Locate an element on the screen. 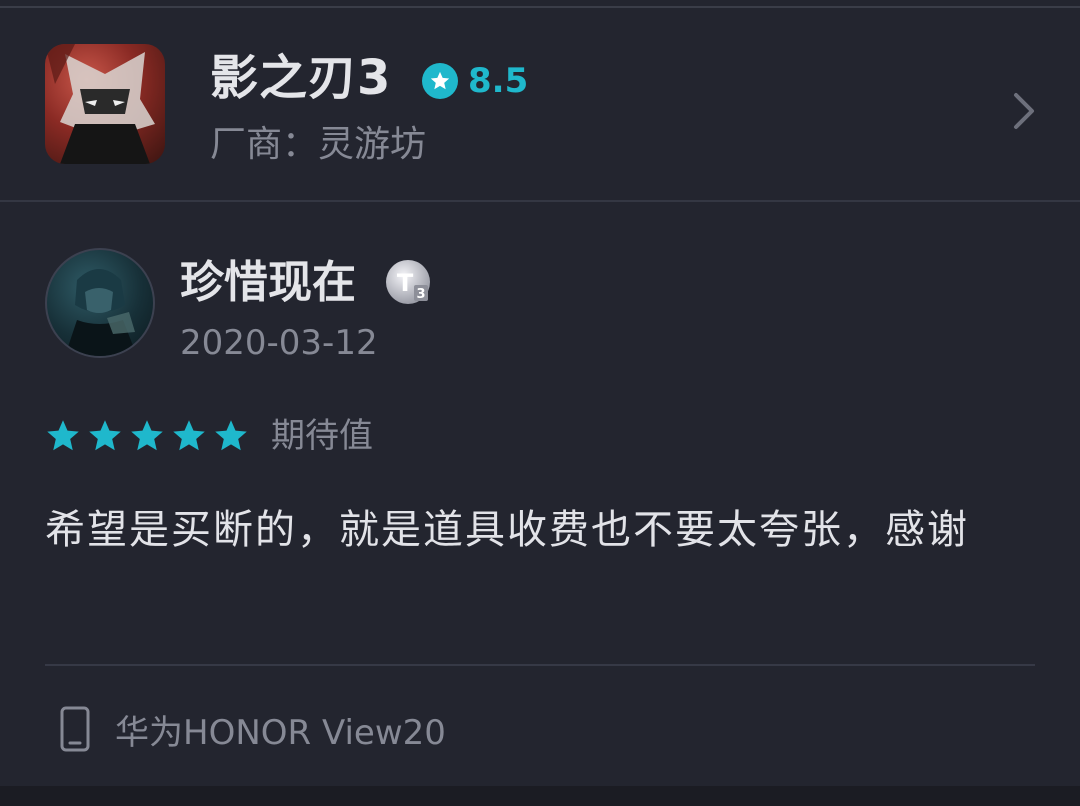  rating-star-icon is located at coordinates (440, 81).